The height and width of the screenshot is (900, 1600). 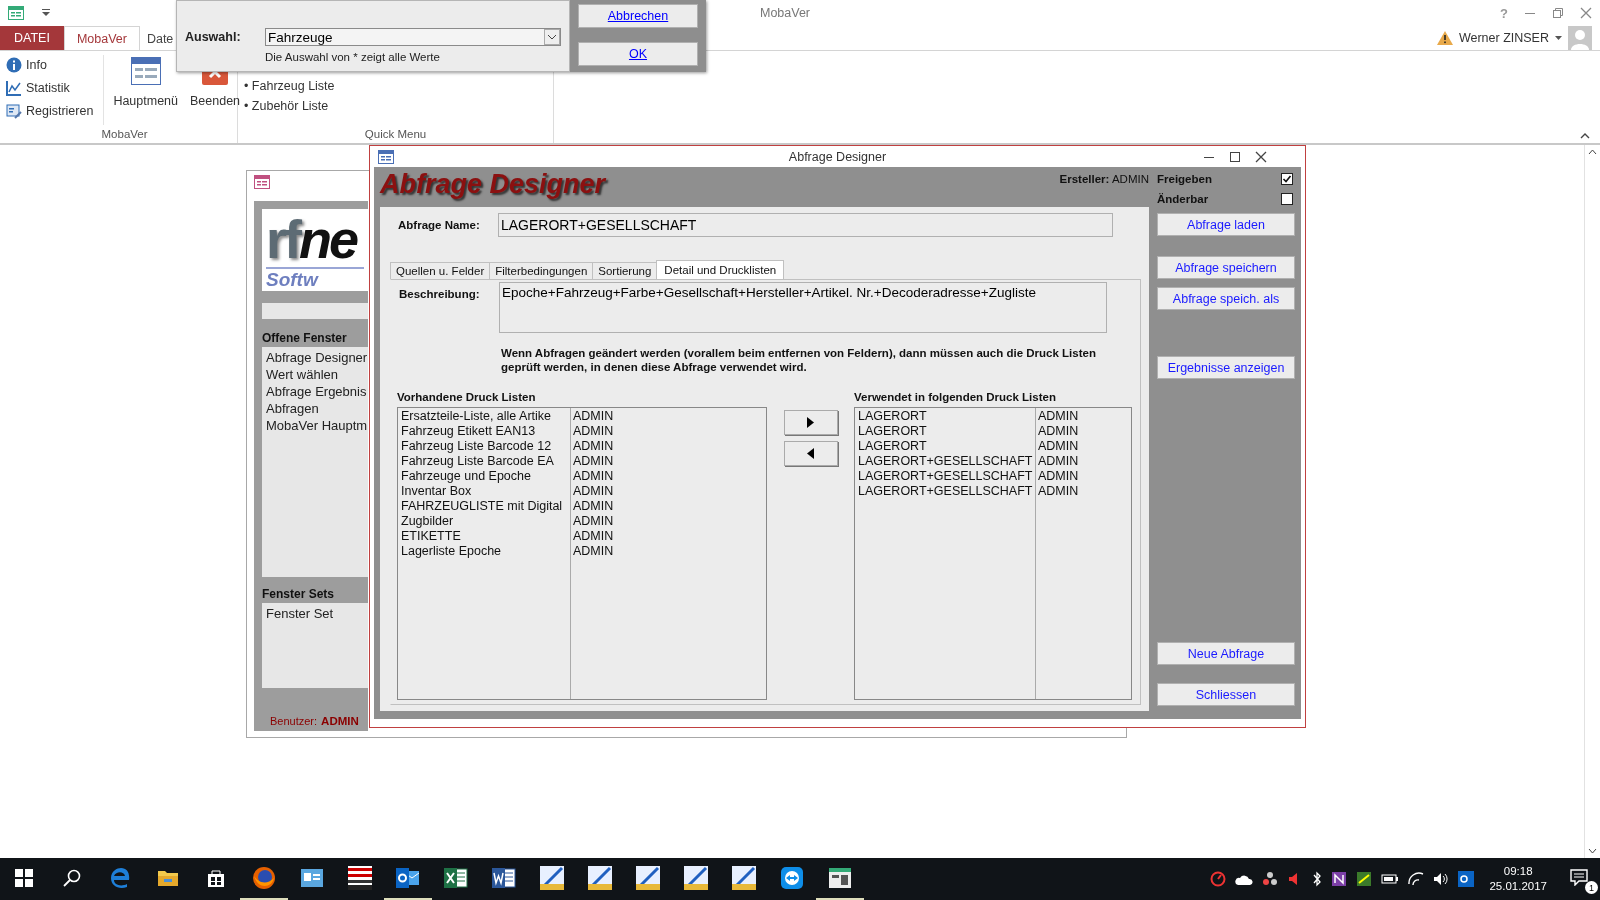 I want to click on tab: Filterbedingungen, so click(x=541, y=270).